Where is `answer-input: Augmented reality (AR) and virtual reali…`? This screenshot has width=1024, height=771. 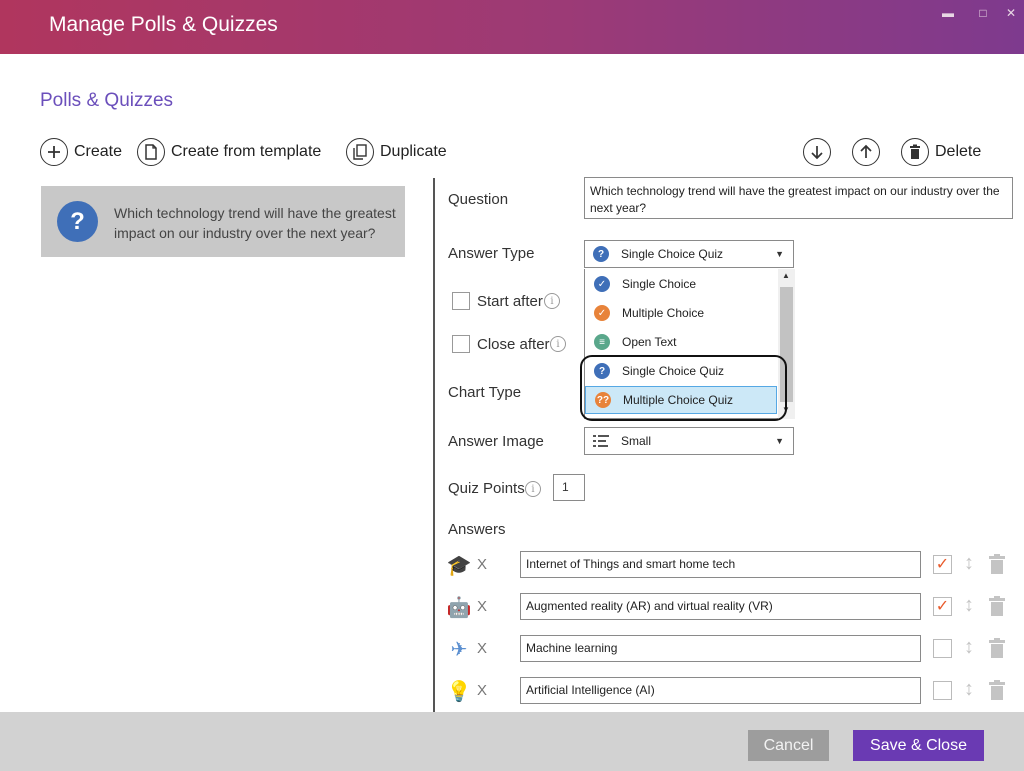 answer-input: Augmented reality (AR) and virtual reali… is located at coordinates (720, 606).